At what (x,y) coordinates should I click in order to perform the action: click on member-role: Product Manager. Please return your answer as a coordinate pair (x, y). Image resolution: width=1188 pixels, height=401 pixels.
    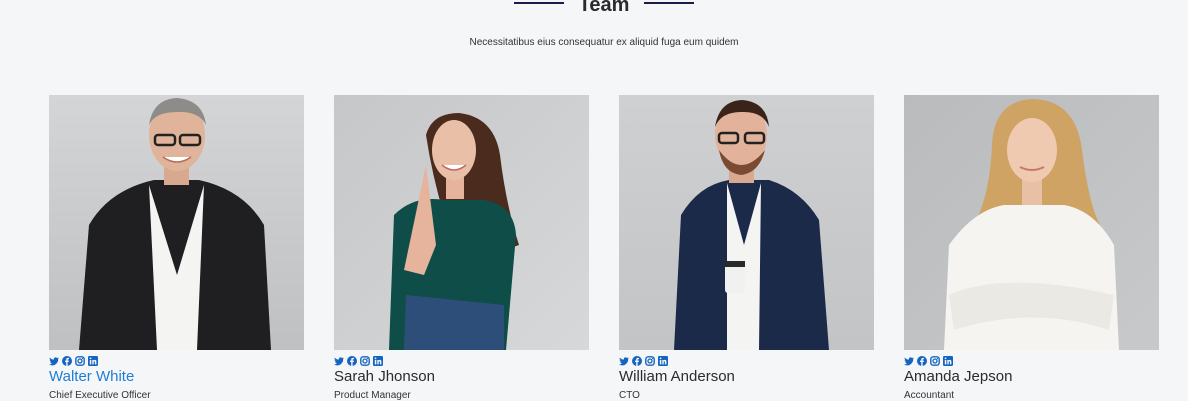
    Looking at the image, I should click on (372, 395).